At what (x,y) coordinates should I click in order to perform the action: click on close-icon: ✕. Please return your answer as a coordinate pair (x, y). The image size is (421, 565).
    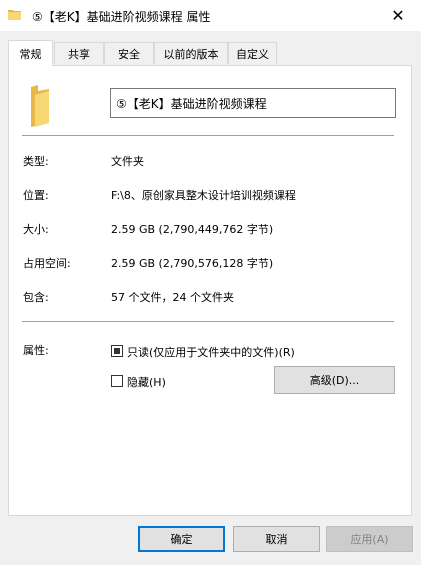
    Looking at the image, I should click on (398, 15).